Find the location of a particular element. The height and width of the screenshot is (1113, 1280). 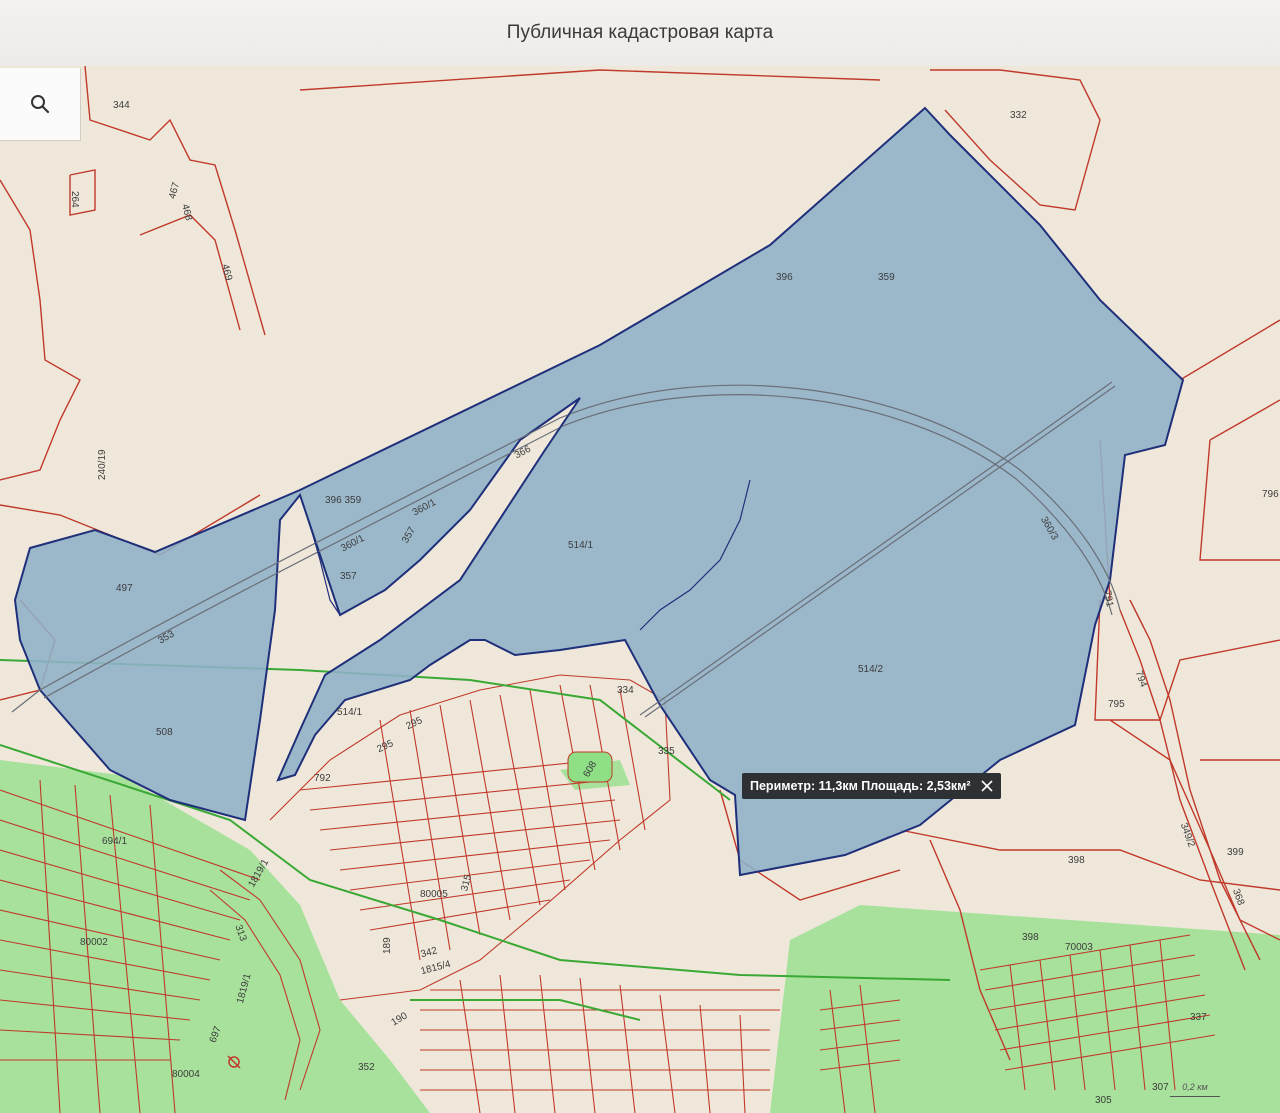

parcel-label: 357 is located at coordinates (348, 576).